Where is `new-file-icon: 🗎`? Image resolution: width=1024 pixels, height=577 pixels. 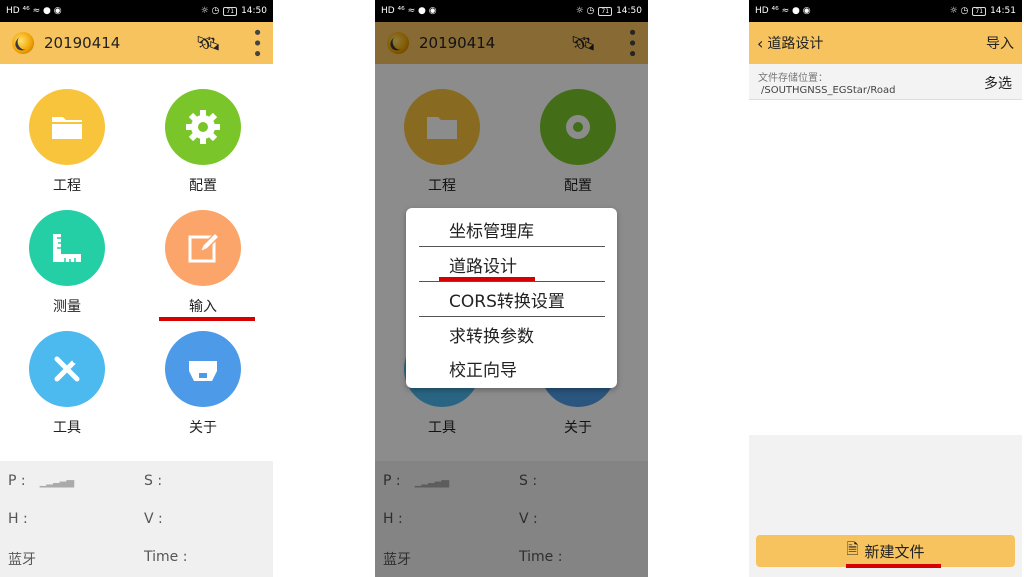 new-file-icon: 🗎 is located at coordinates (852, 548).